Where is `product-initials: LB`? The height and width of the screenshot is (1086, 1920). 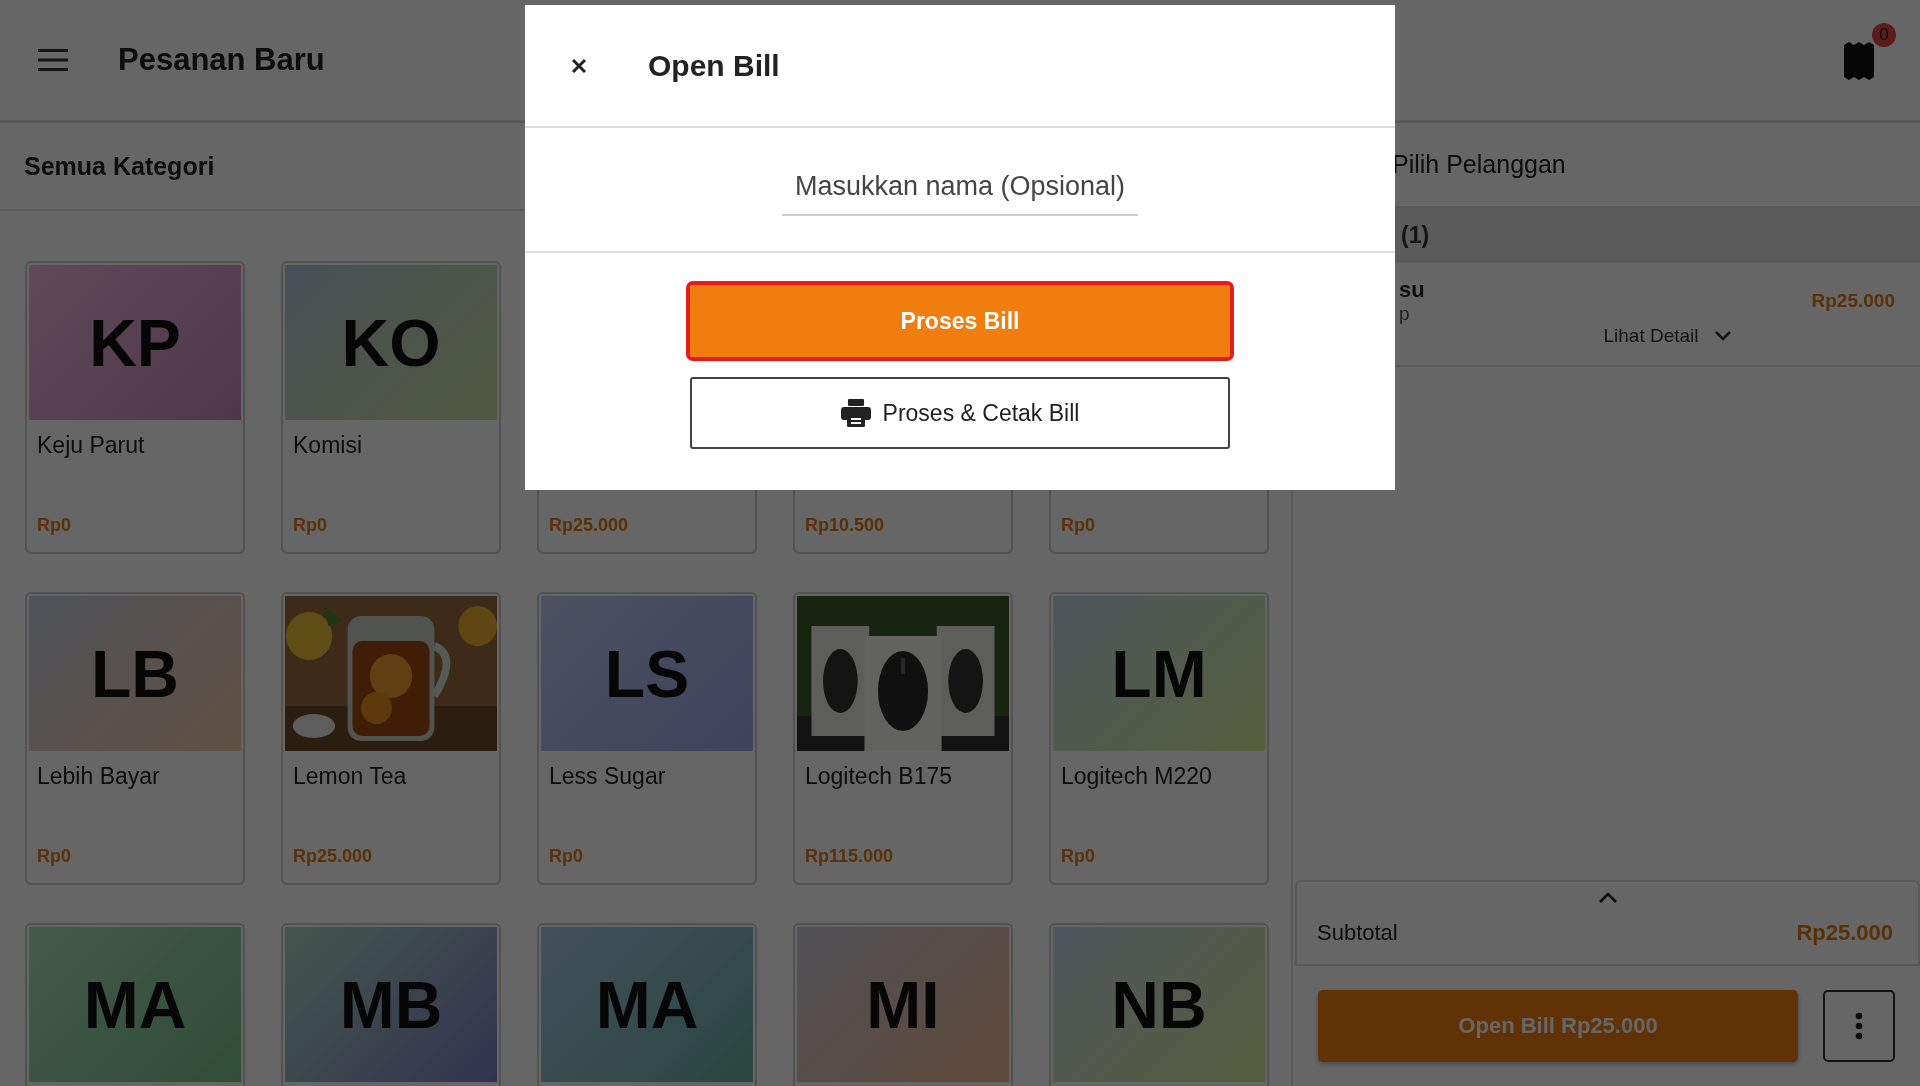
product-initials: LB is located at coordinates (135, 673).